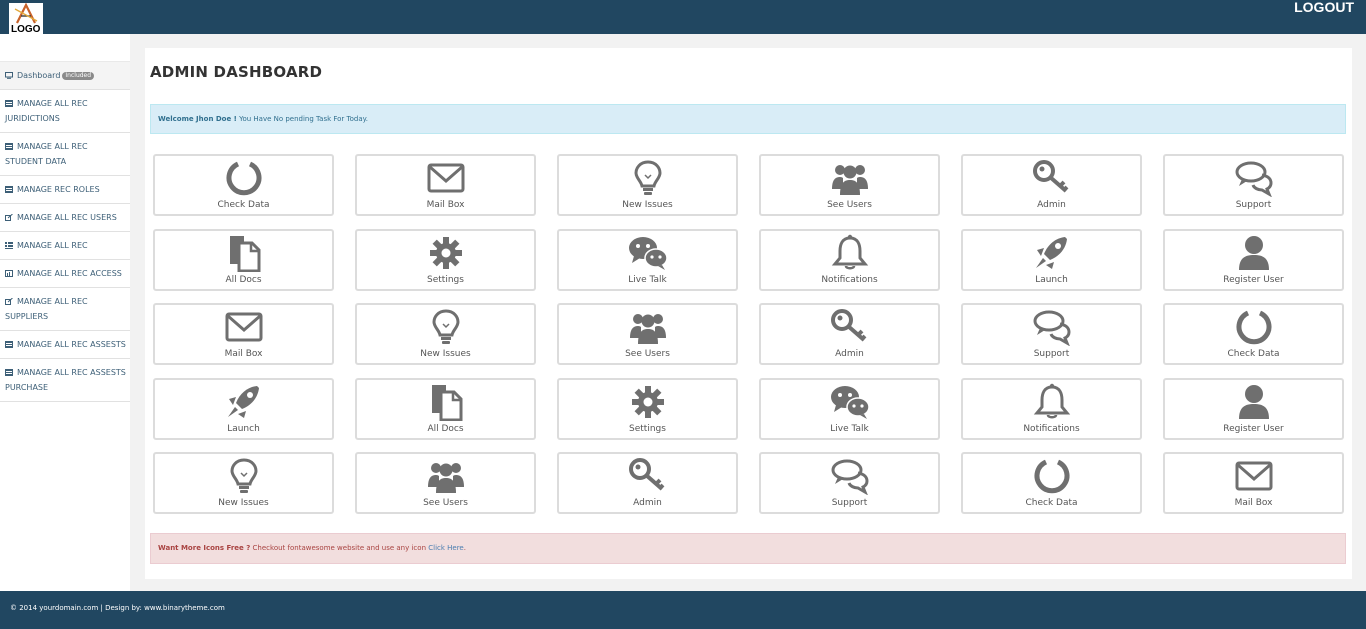 The image size is (1366, 629). What do you see at coordinates (446, 327) in the screenshot?
I see `lightbulb-icon` at bounding box center [446, 327].